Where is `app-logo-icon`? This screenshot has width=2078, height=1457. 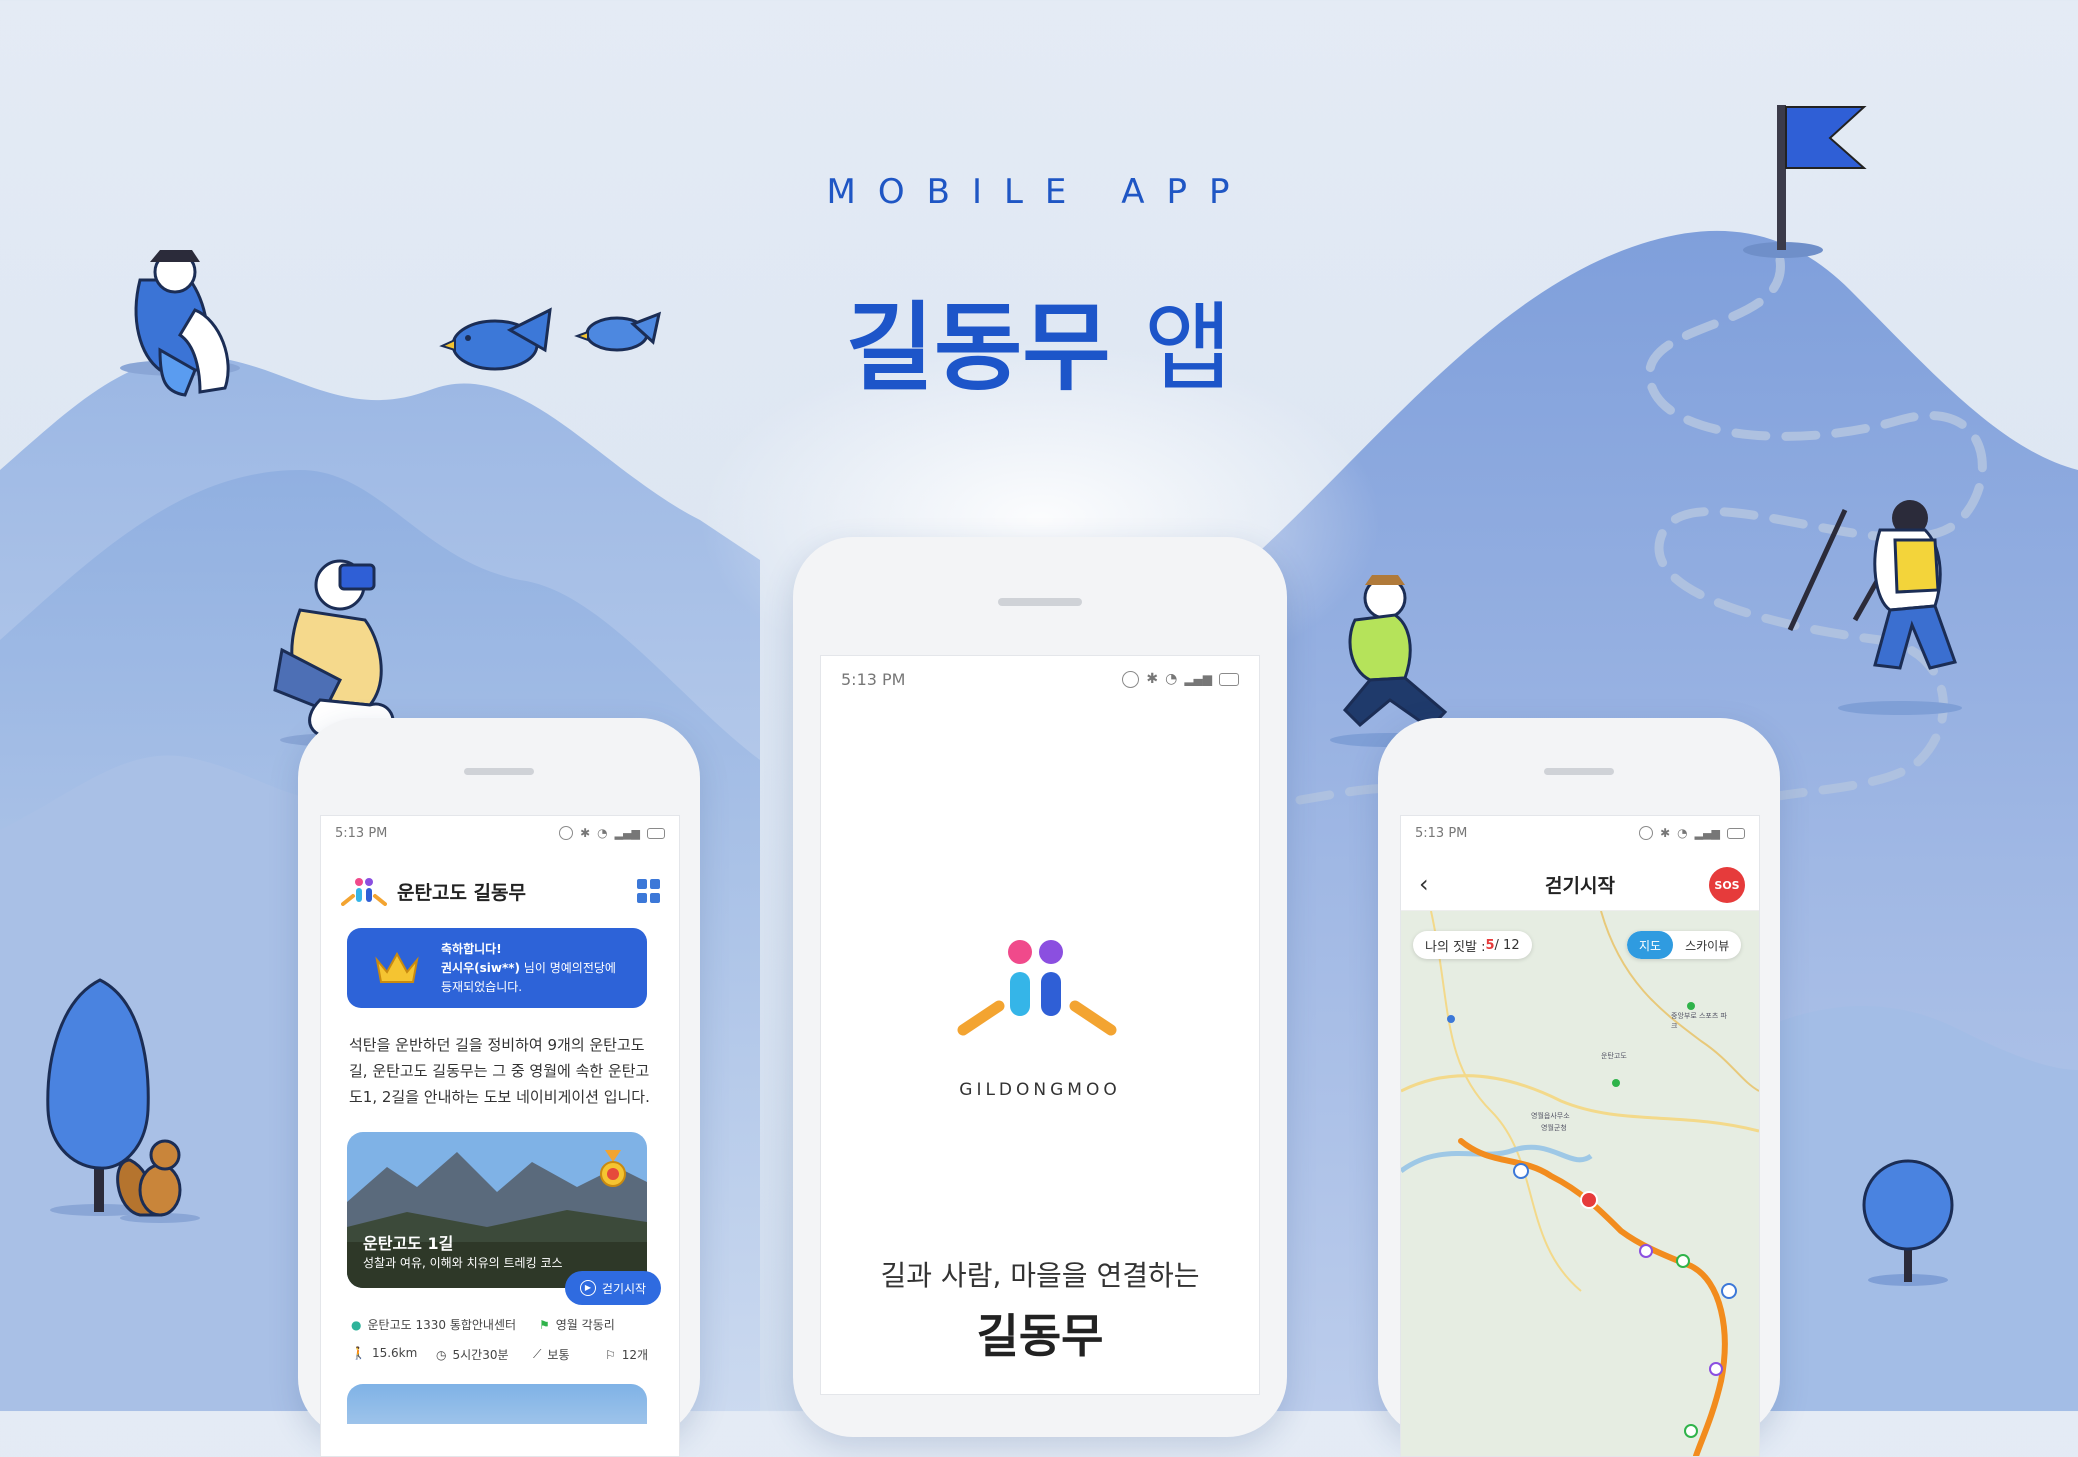
app-logo-icon is located at coordinates (364, 892).